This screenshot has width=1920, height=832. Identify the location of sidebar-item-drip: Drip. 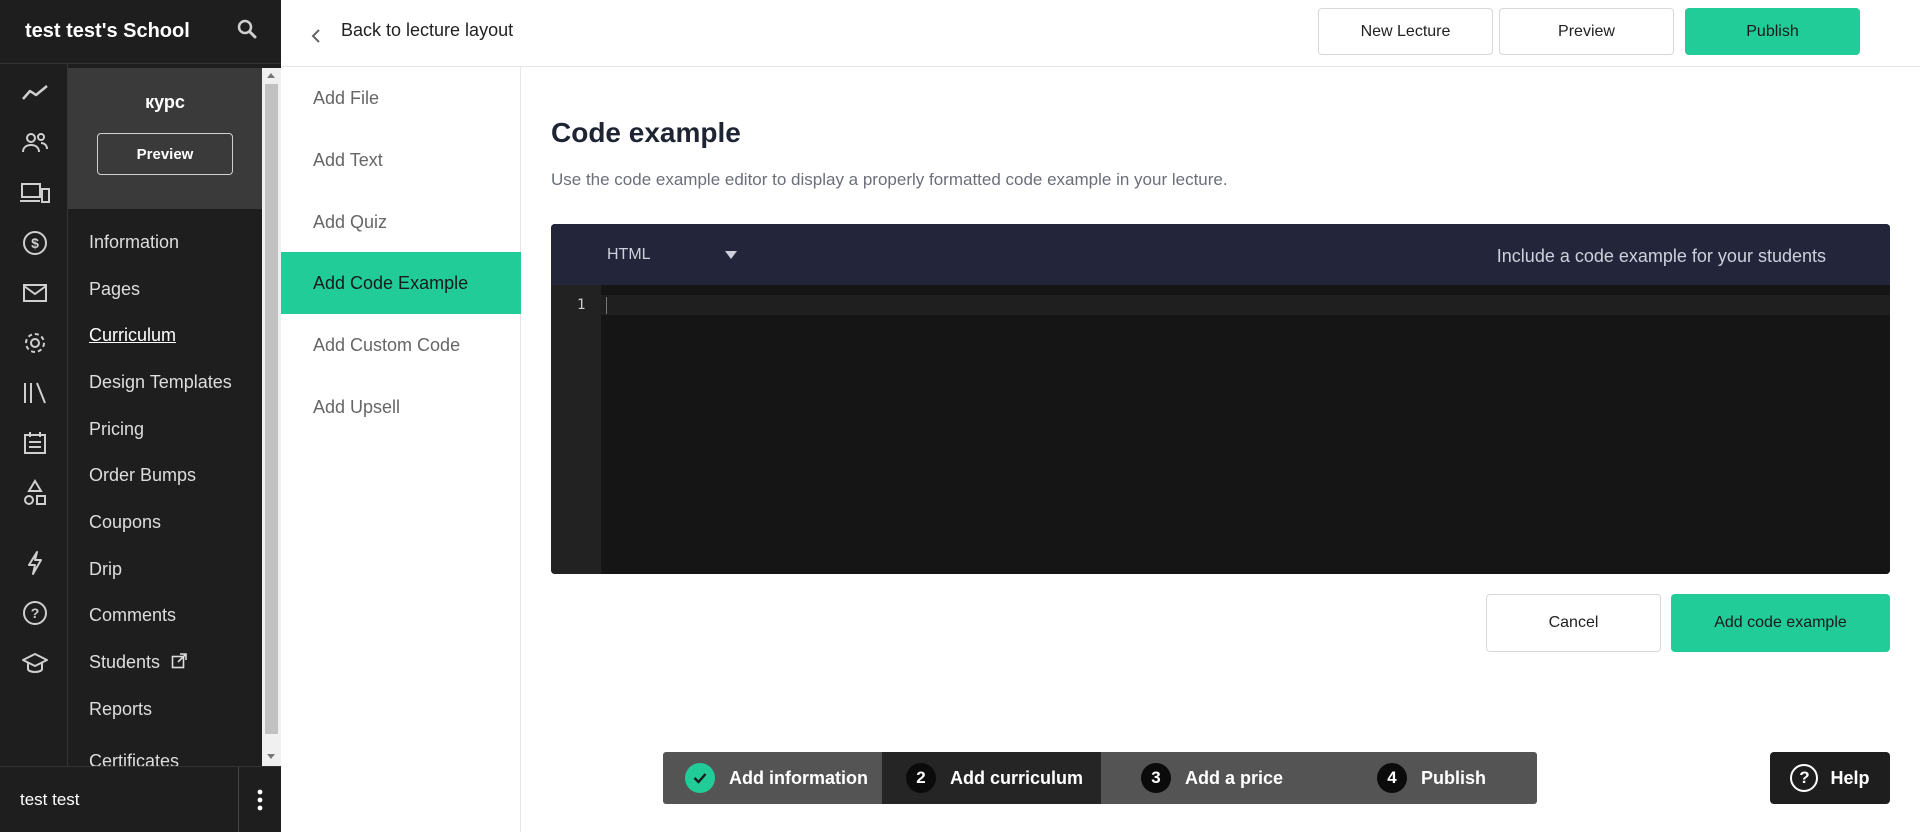
(105, 569).